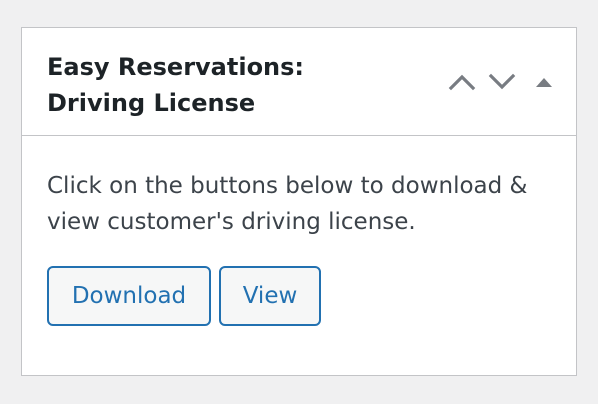 The width and height of the screenshot is (598, 404). I want to click on triangle-up-icon, so click(544, 82).